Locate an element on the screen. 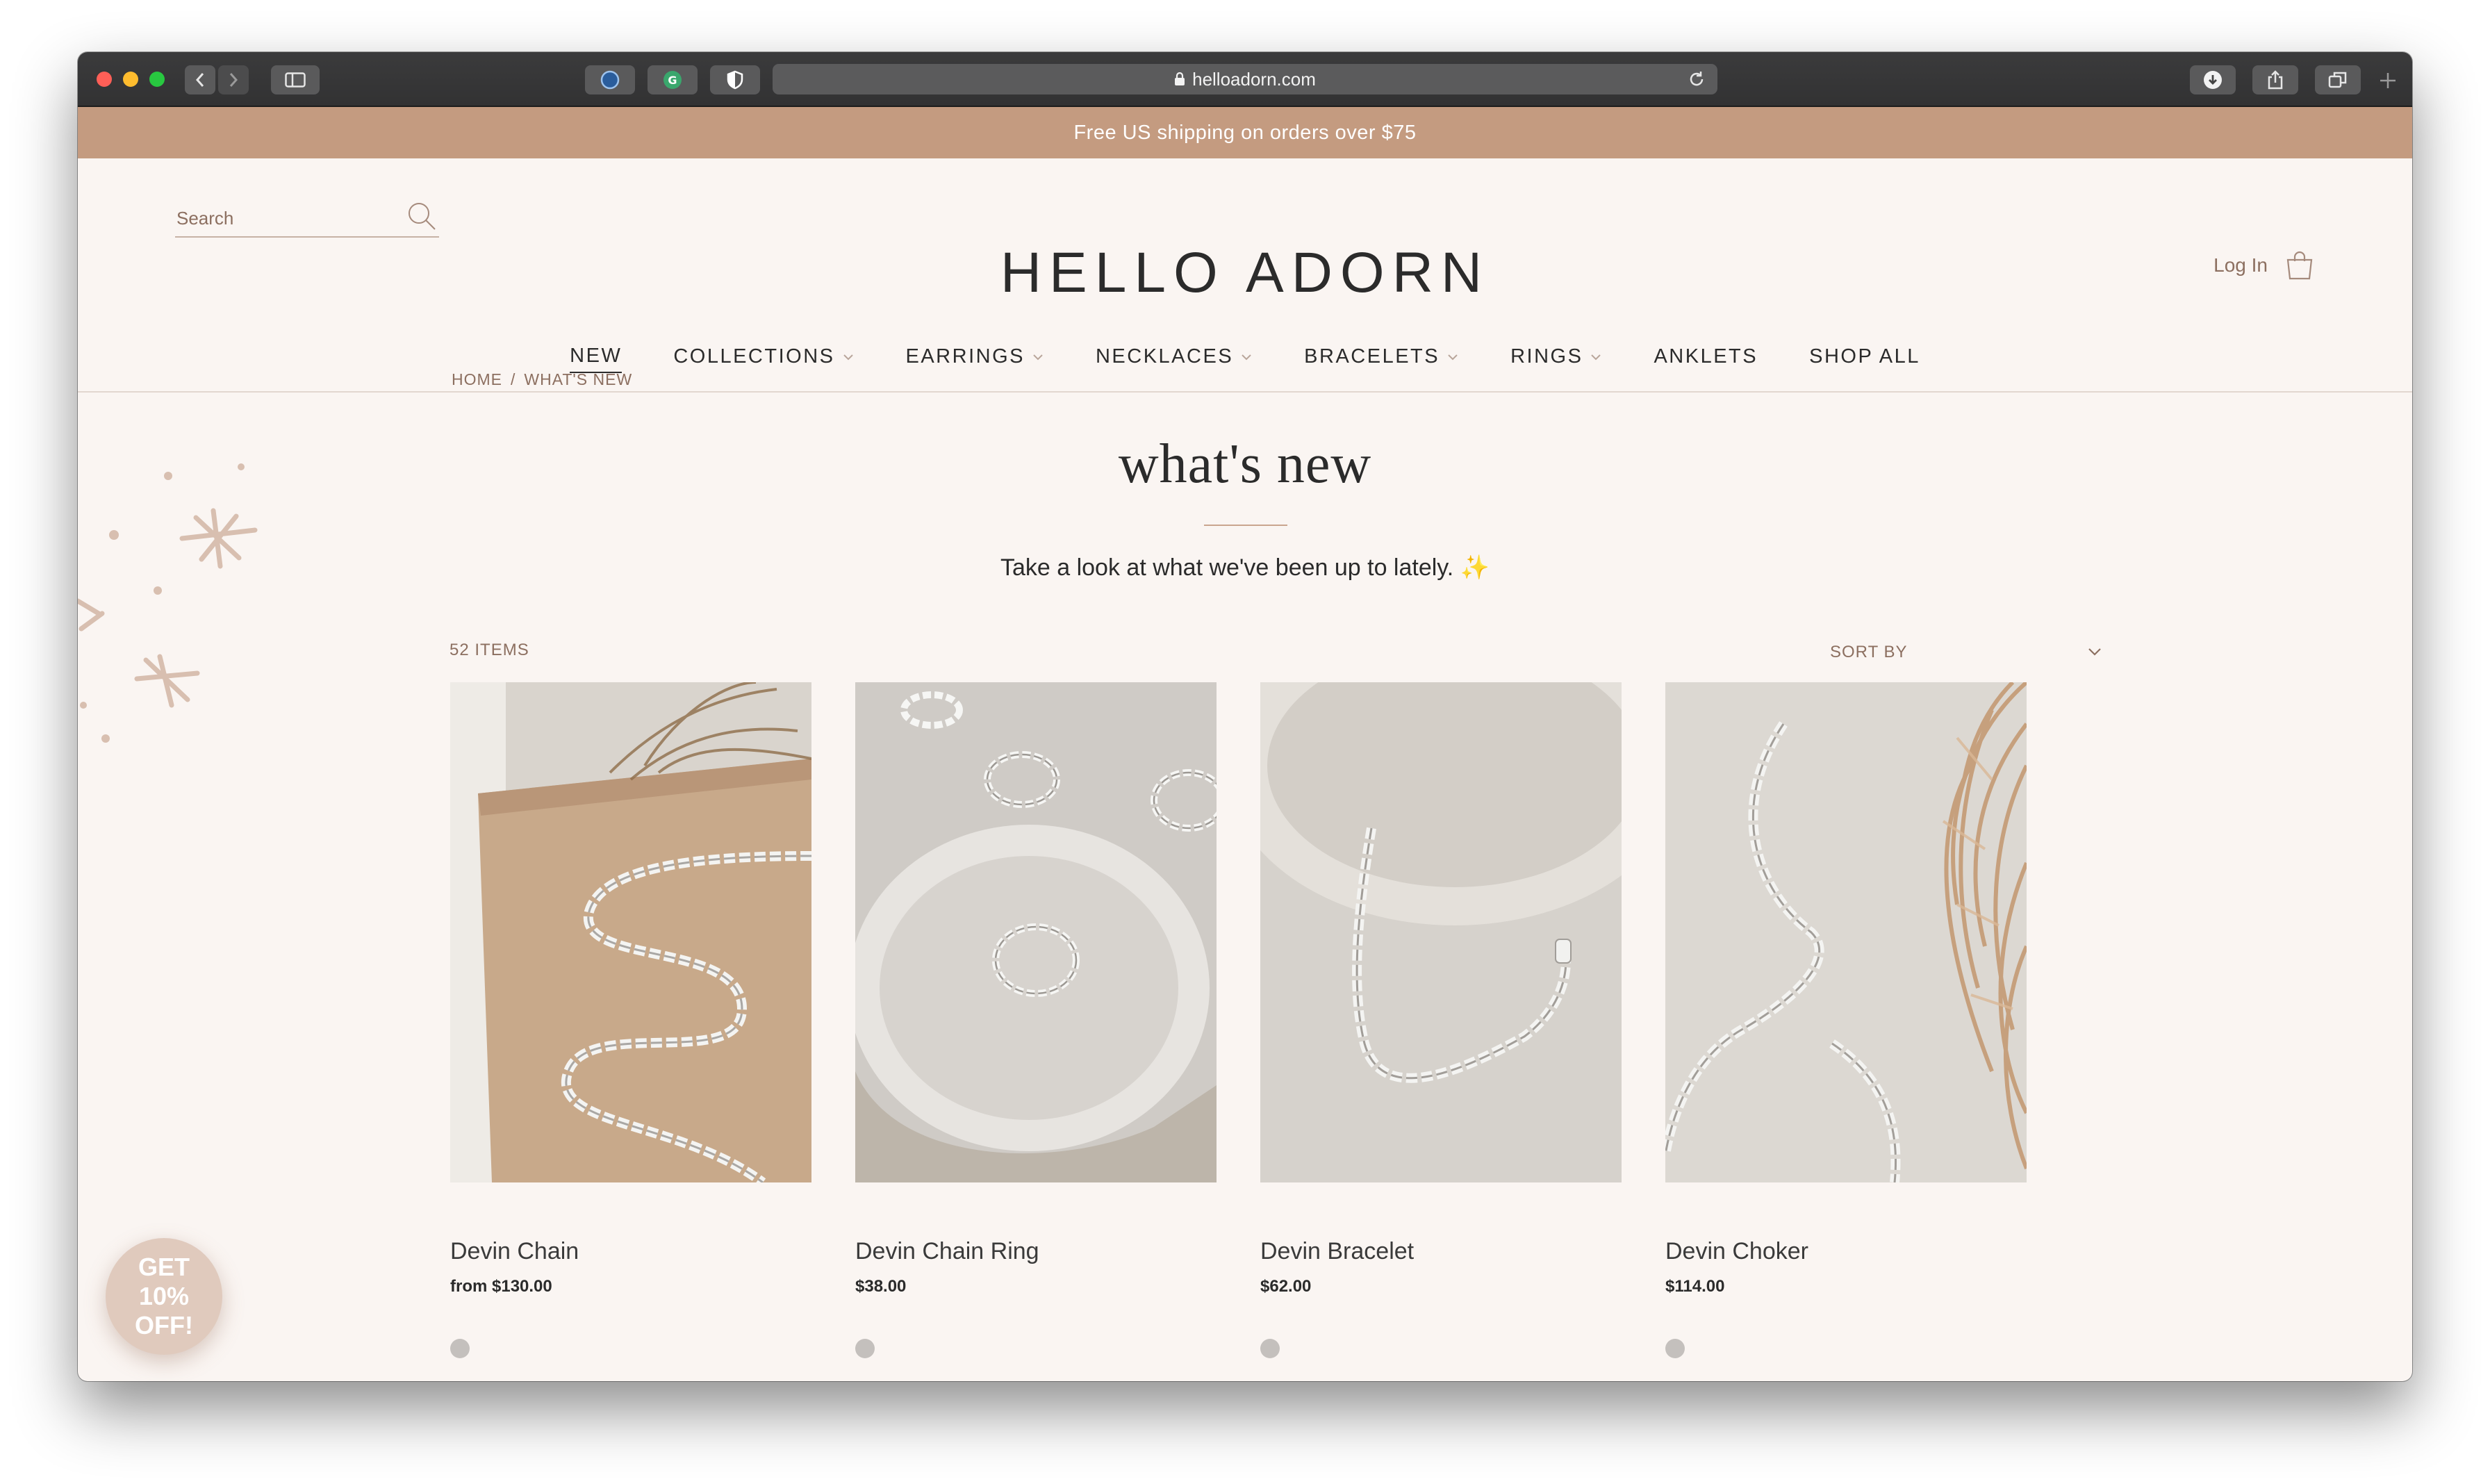 The height and width of the screenshot is (1484, 2490). sidebar-icon is located at coordinates (295, 80).